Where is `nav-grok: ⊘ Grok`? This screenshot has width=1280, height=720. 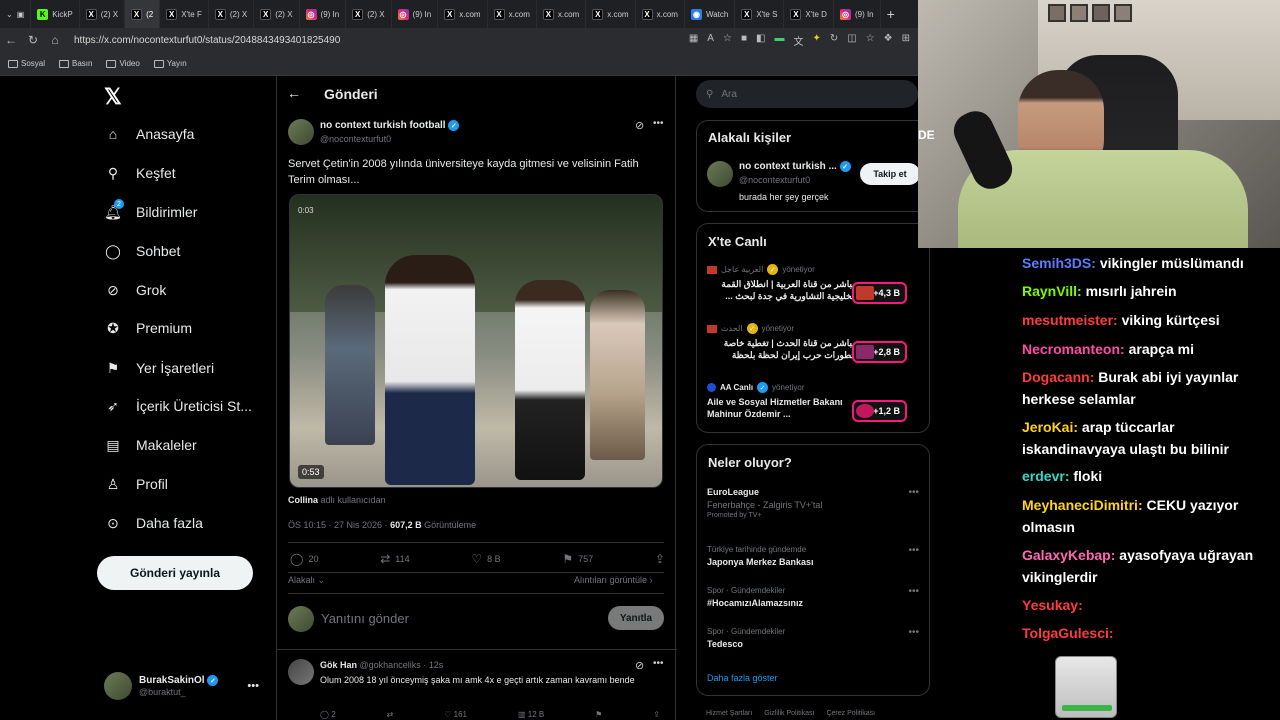 nav-grok: ⊘ Grok is located at coordinates (135, 290).